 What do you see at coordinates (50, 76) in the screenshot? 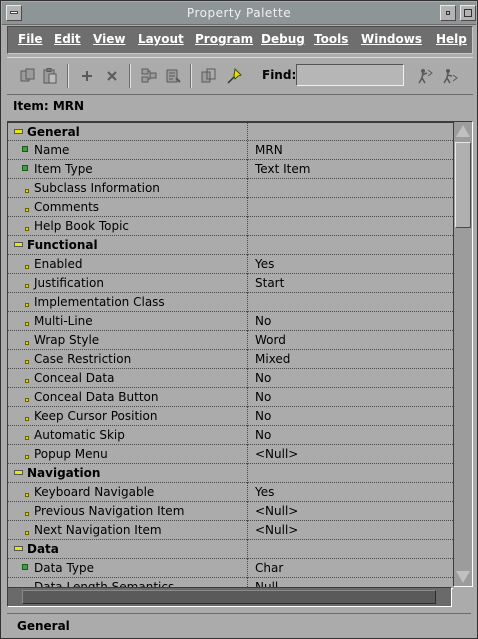
I see `paste-icon` at bounding box center [50, 76].